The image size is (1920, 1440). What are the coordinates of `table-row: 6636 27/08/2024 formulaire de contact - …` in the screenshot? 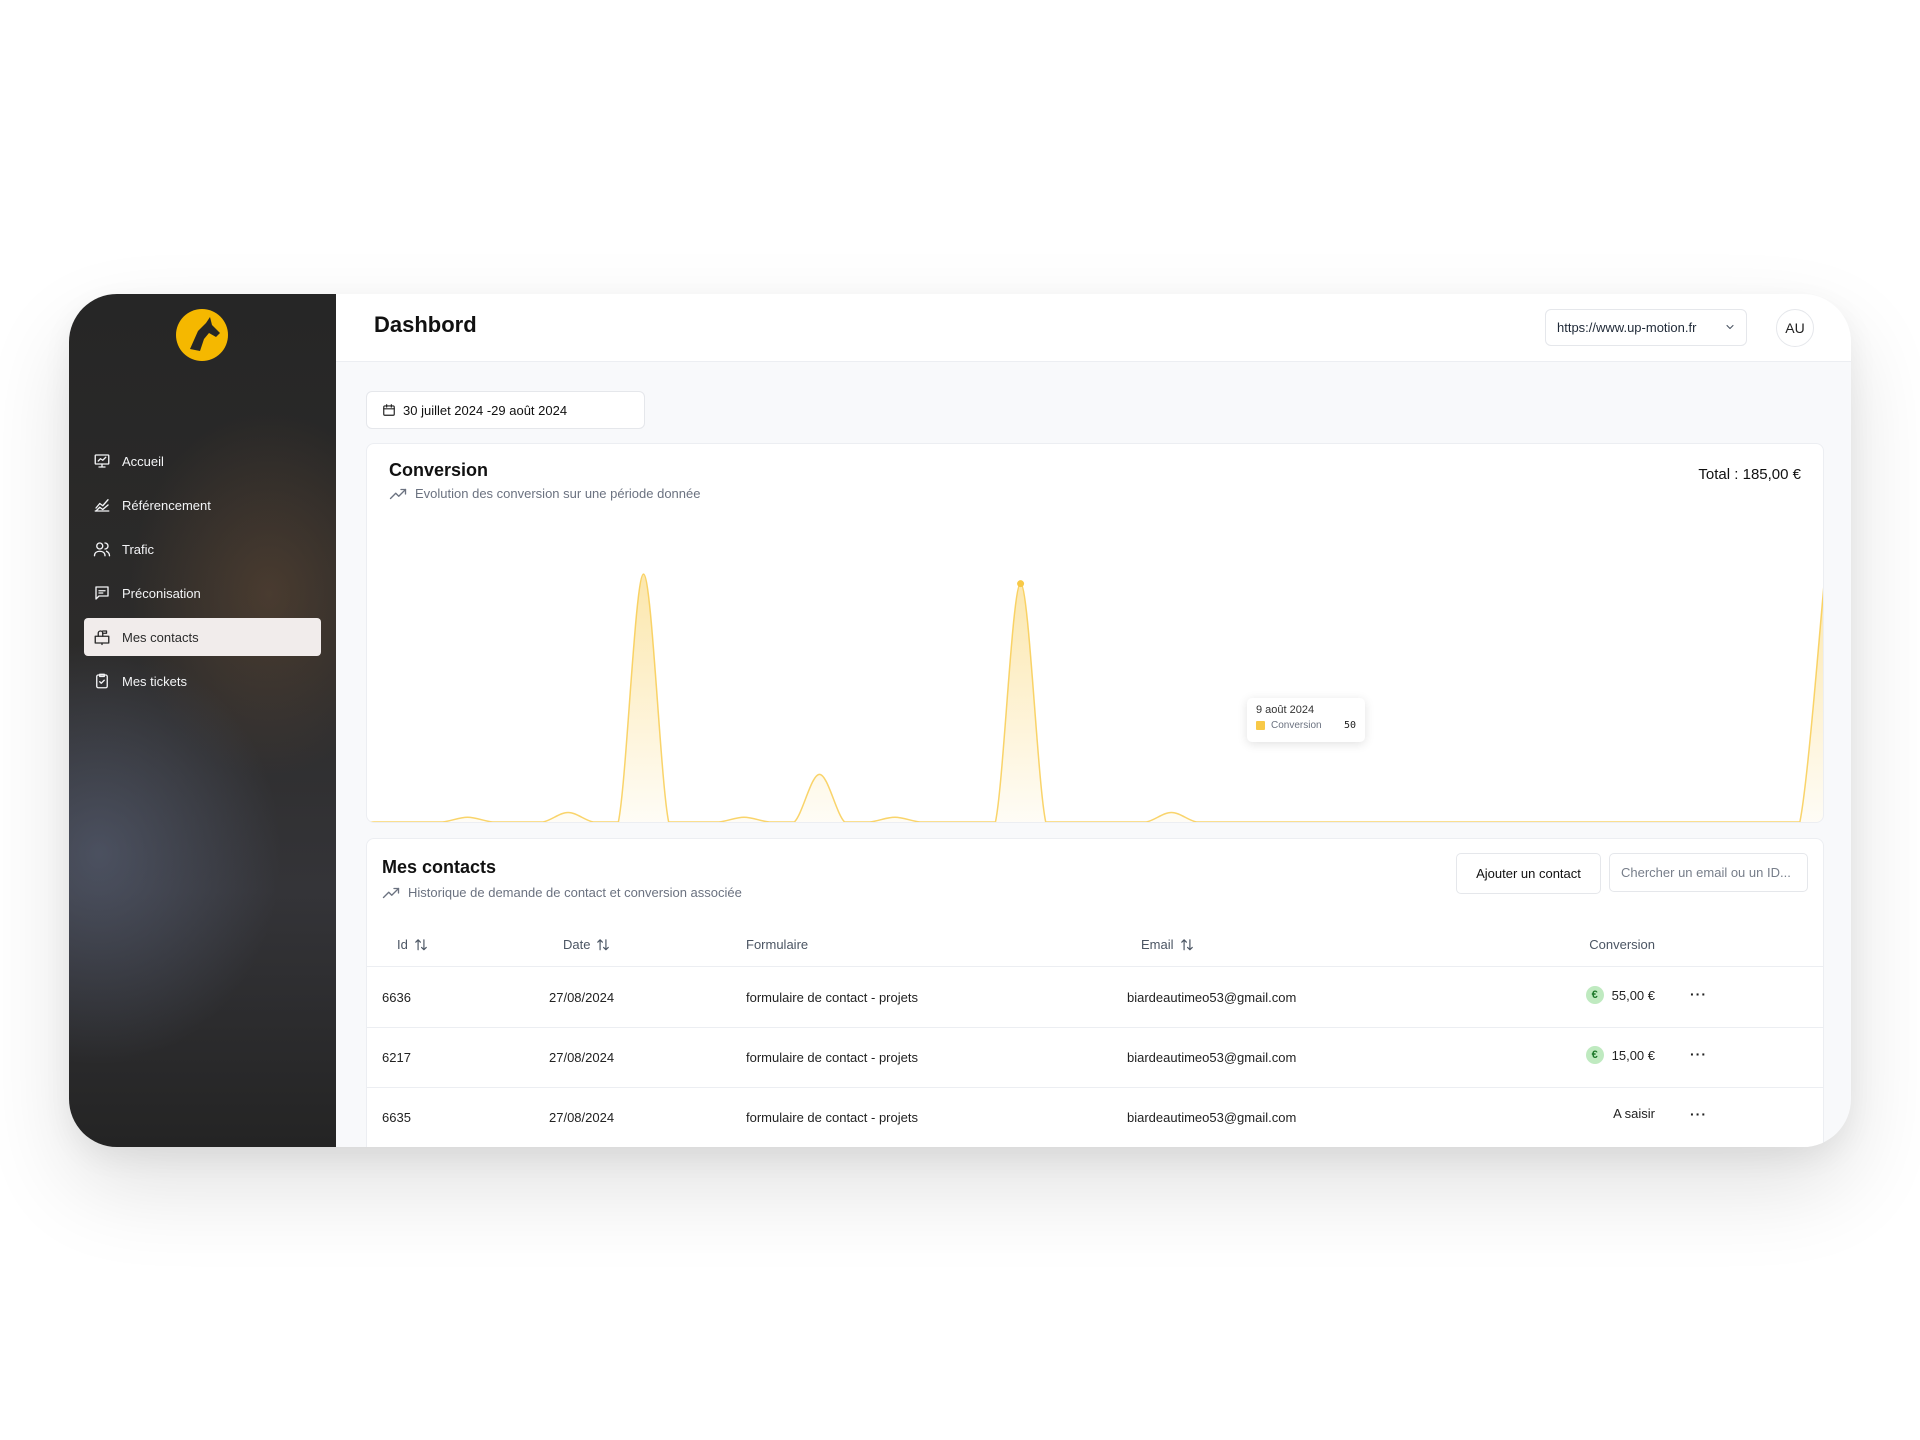 It's located at (1095, 998).